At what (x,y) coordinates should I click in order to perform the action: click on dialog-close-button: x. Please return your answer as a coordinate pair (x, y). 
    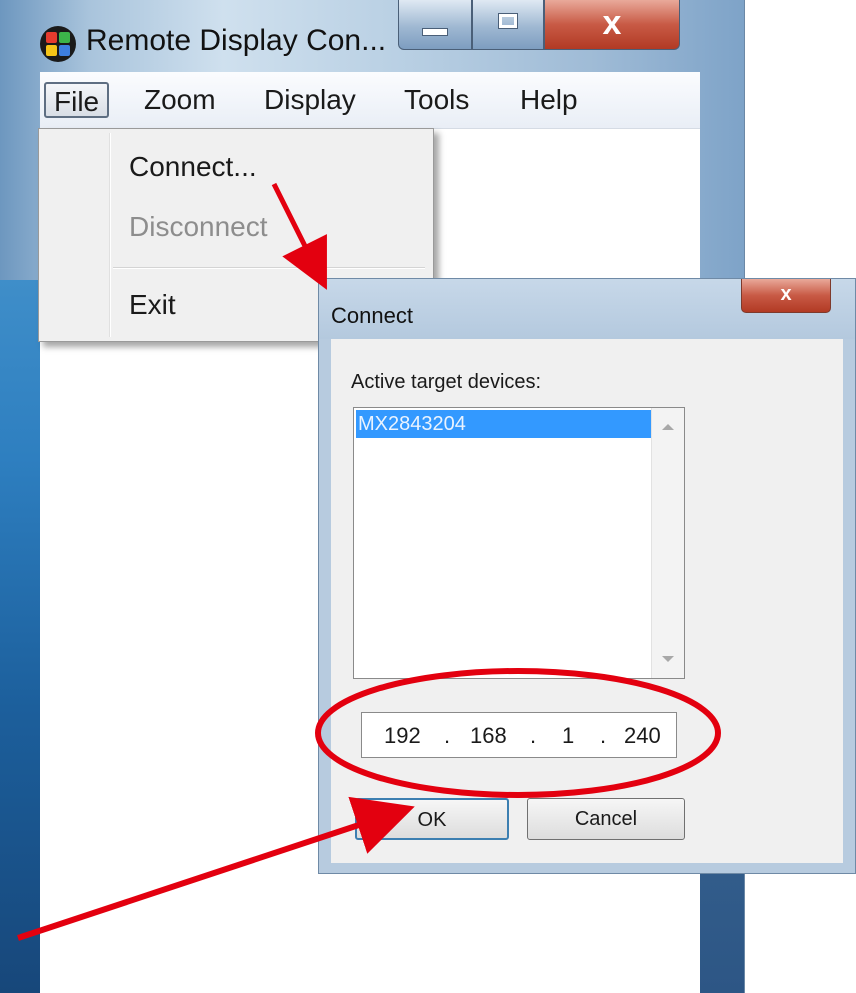
    Looking at the image, I should click on (786, 296).